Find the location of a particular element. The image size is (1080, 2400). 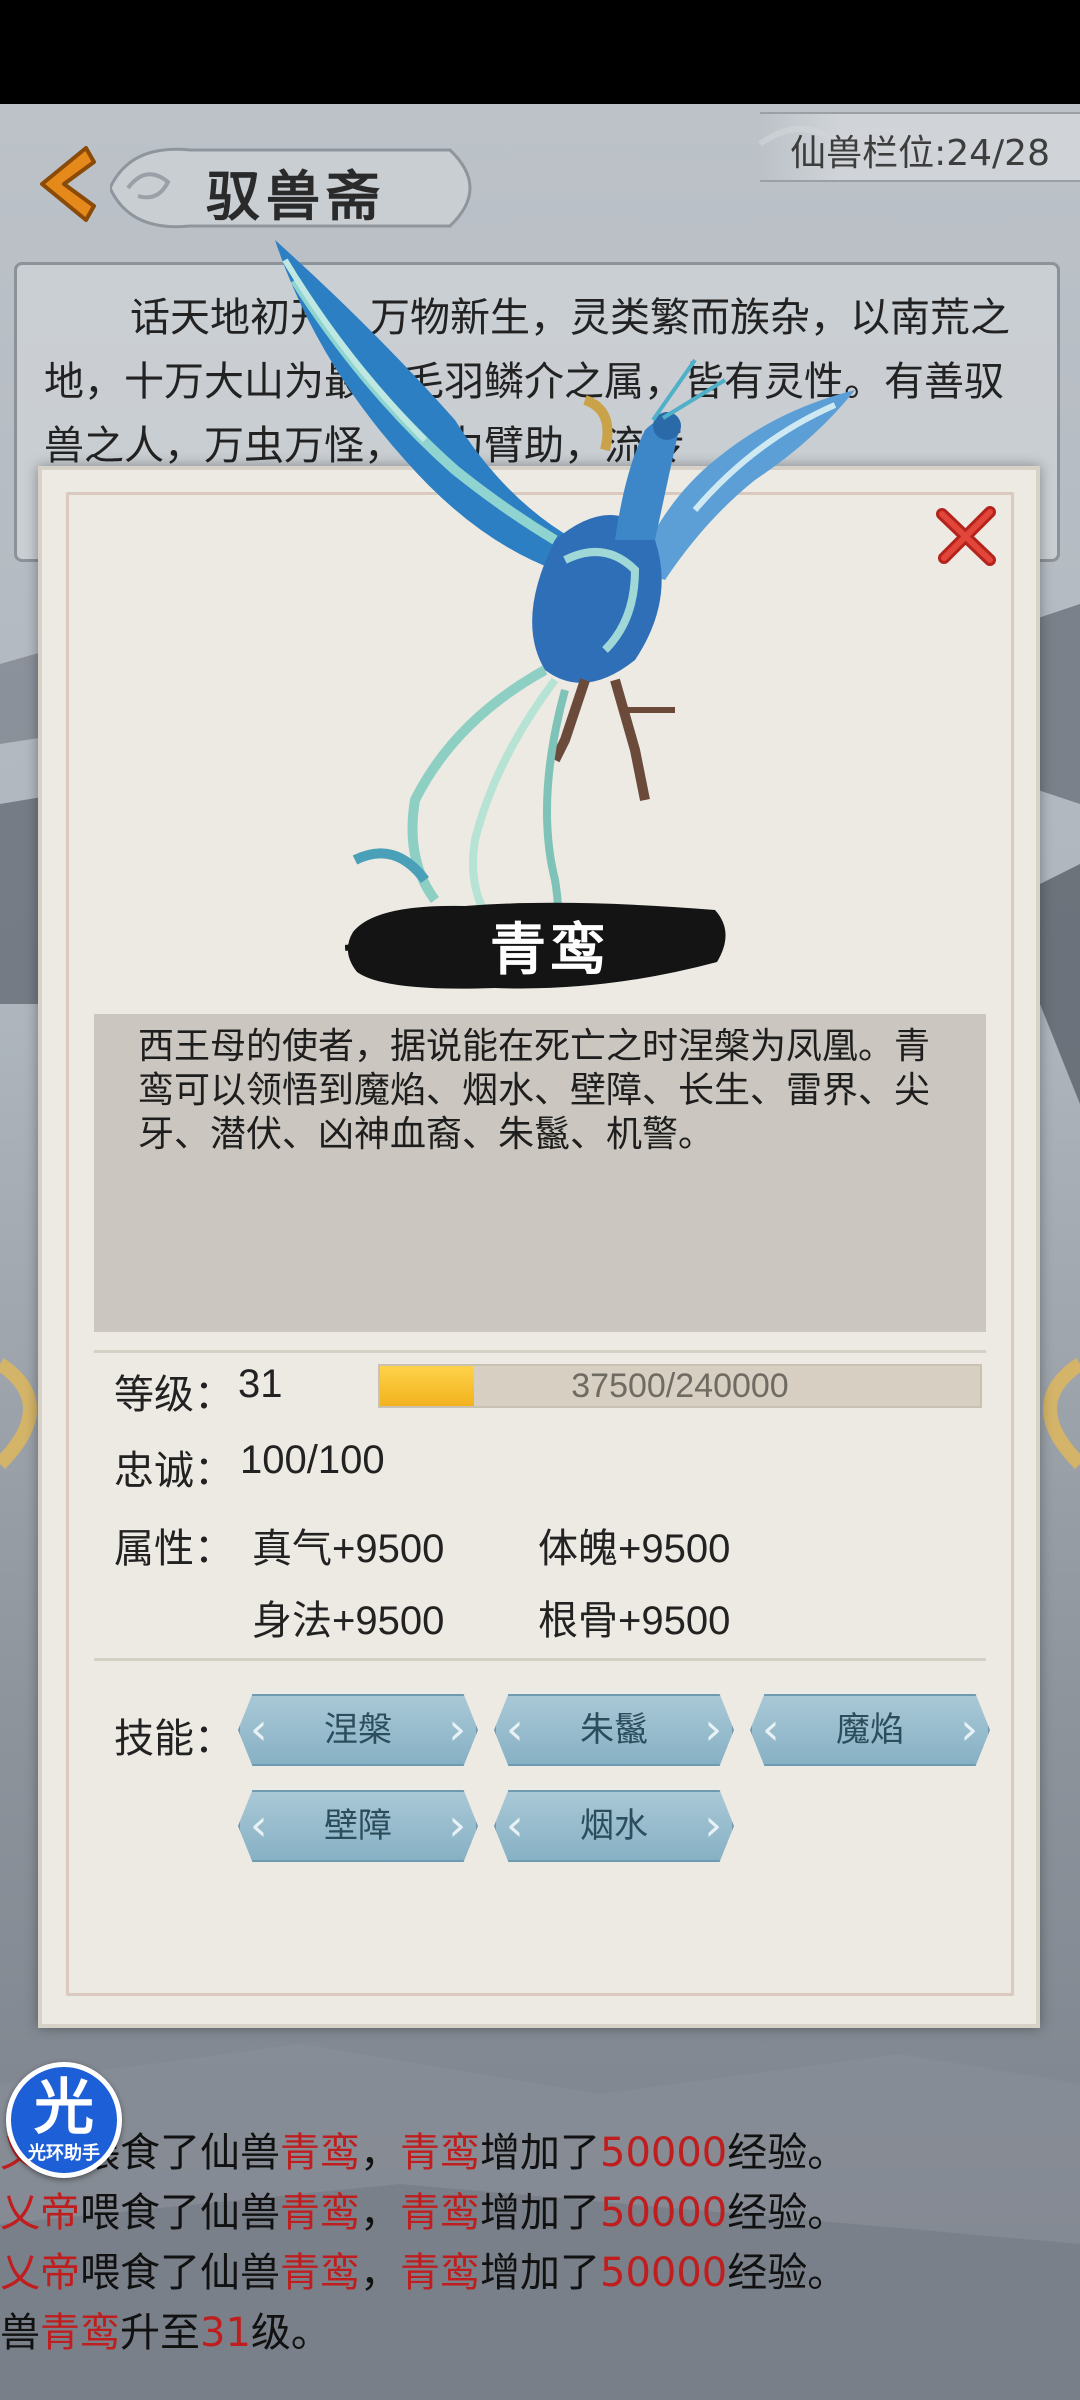

level-label: 等级： is located at coordinates (174, 1395).